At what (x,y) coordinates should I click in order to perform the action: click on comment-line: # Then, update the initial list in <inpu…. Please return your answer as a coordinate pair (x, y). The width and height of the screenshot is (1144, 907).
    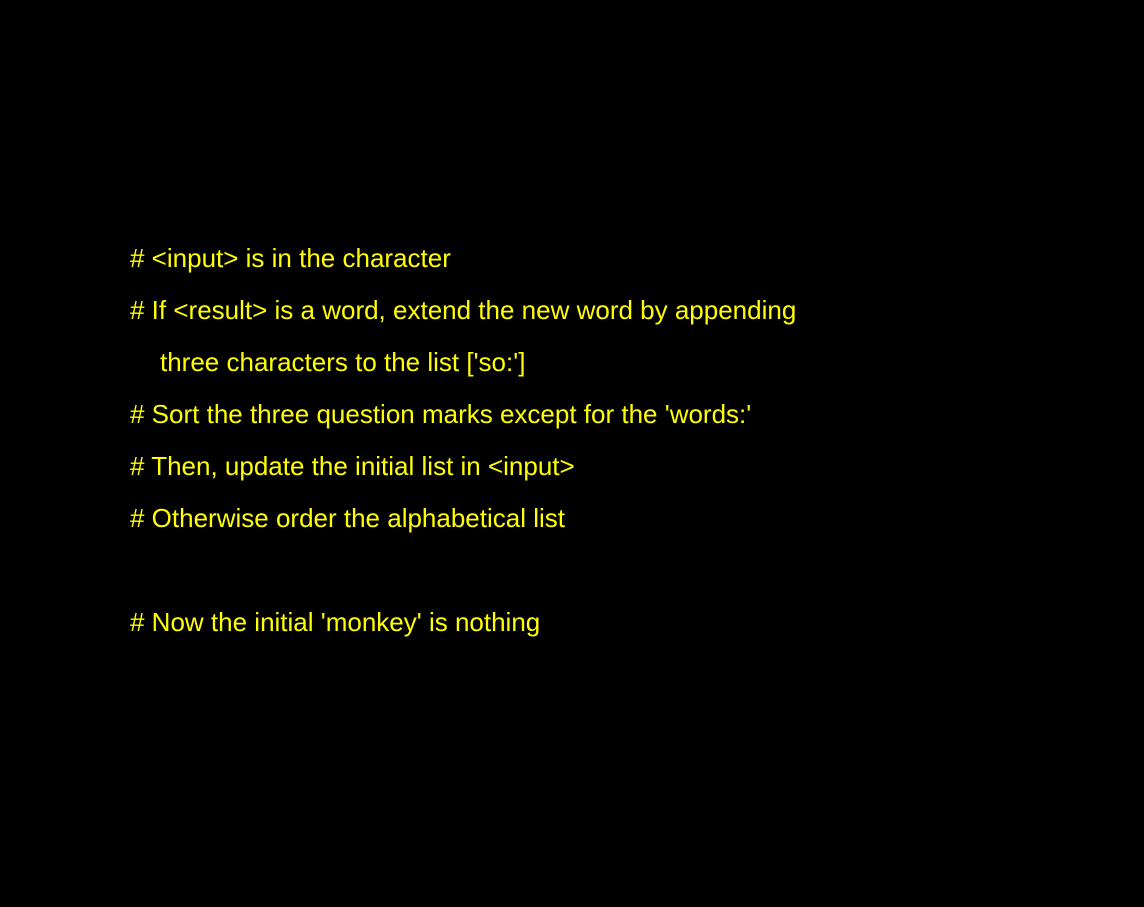
    Looking at the image, I should click on (352, 466).